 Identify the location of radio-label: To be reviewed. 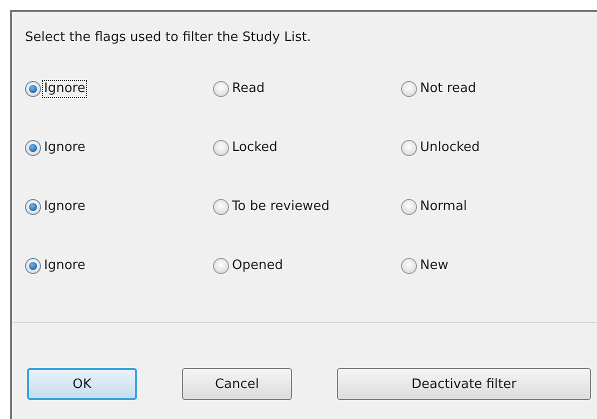
(281, 207).